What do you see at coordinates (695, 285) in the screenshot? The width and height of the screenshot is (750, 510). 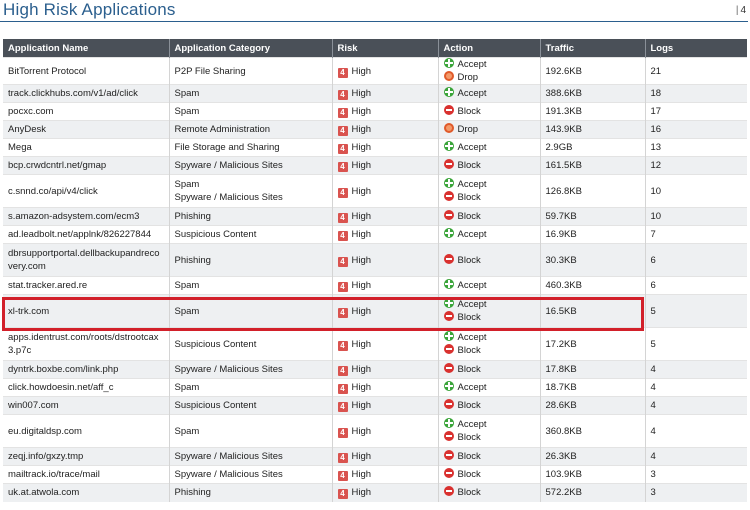 I see `cell-logs: 6` at bounding box center [695, 285].